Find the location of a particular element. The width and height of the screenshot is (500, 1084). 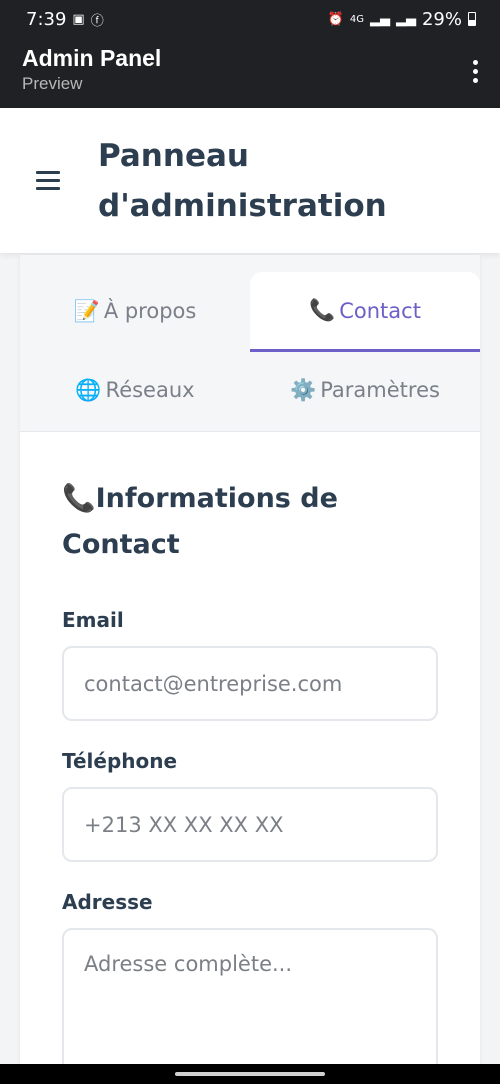

status-left: 7:39 ▣ ⓕ is located at coordinates (65, 19).